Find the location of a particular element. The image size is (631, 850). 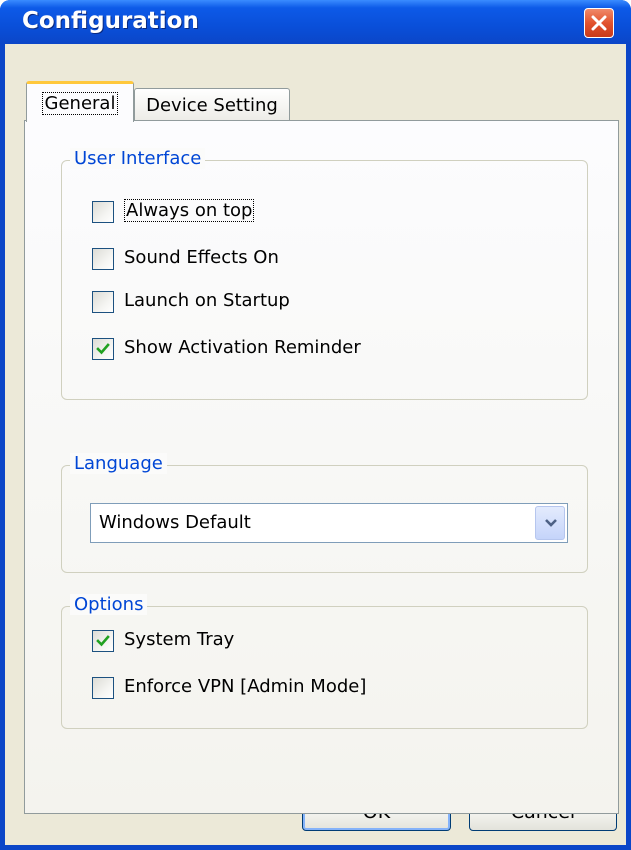

tab-general-label: General is located at coordinates (80, 103).